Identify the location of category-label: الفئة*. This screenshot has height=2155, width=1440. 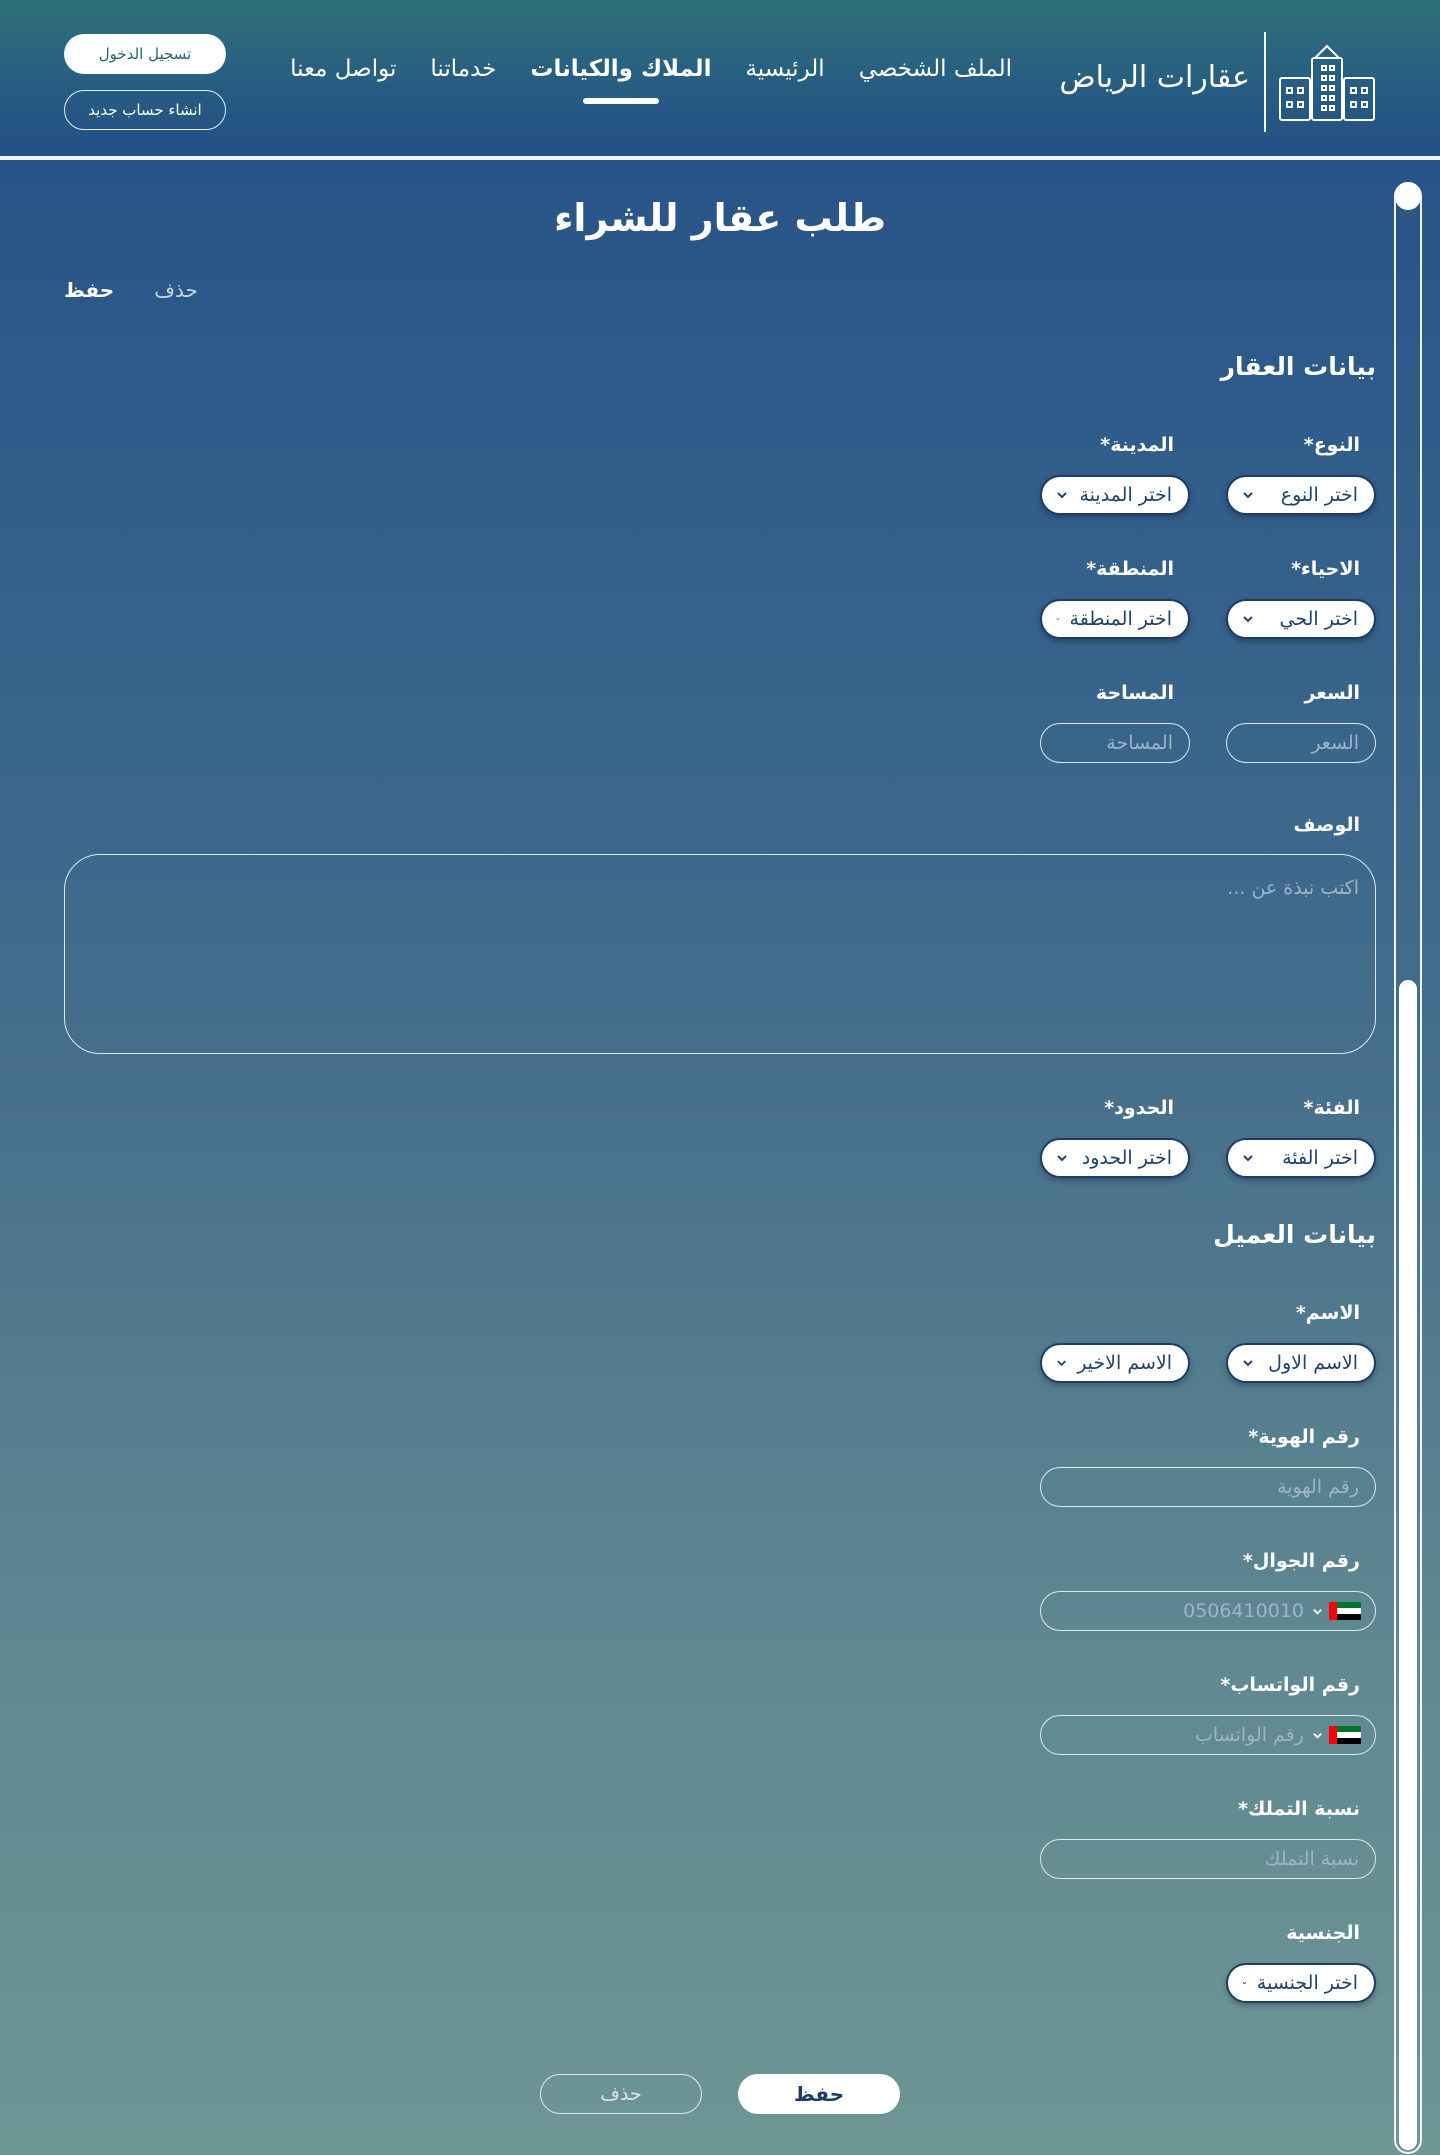
(1331, 1108).